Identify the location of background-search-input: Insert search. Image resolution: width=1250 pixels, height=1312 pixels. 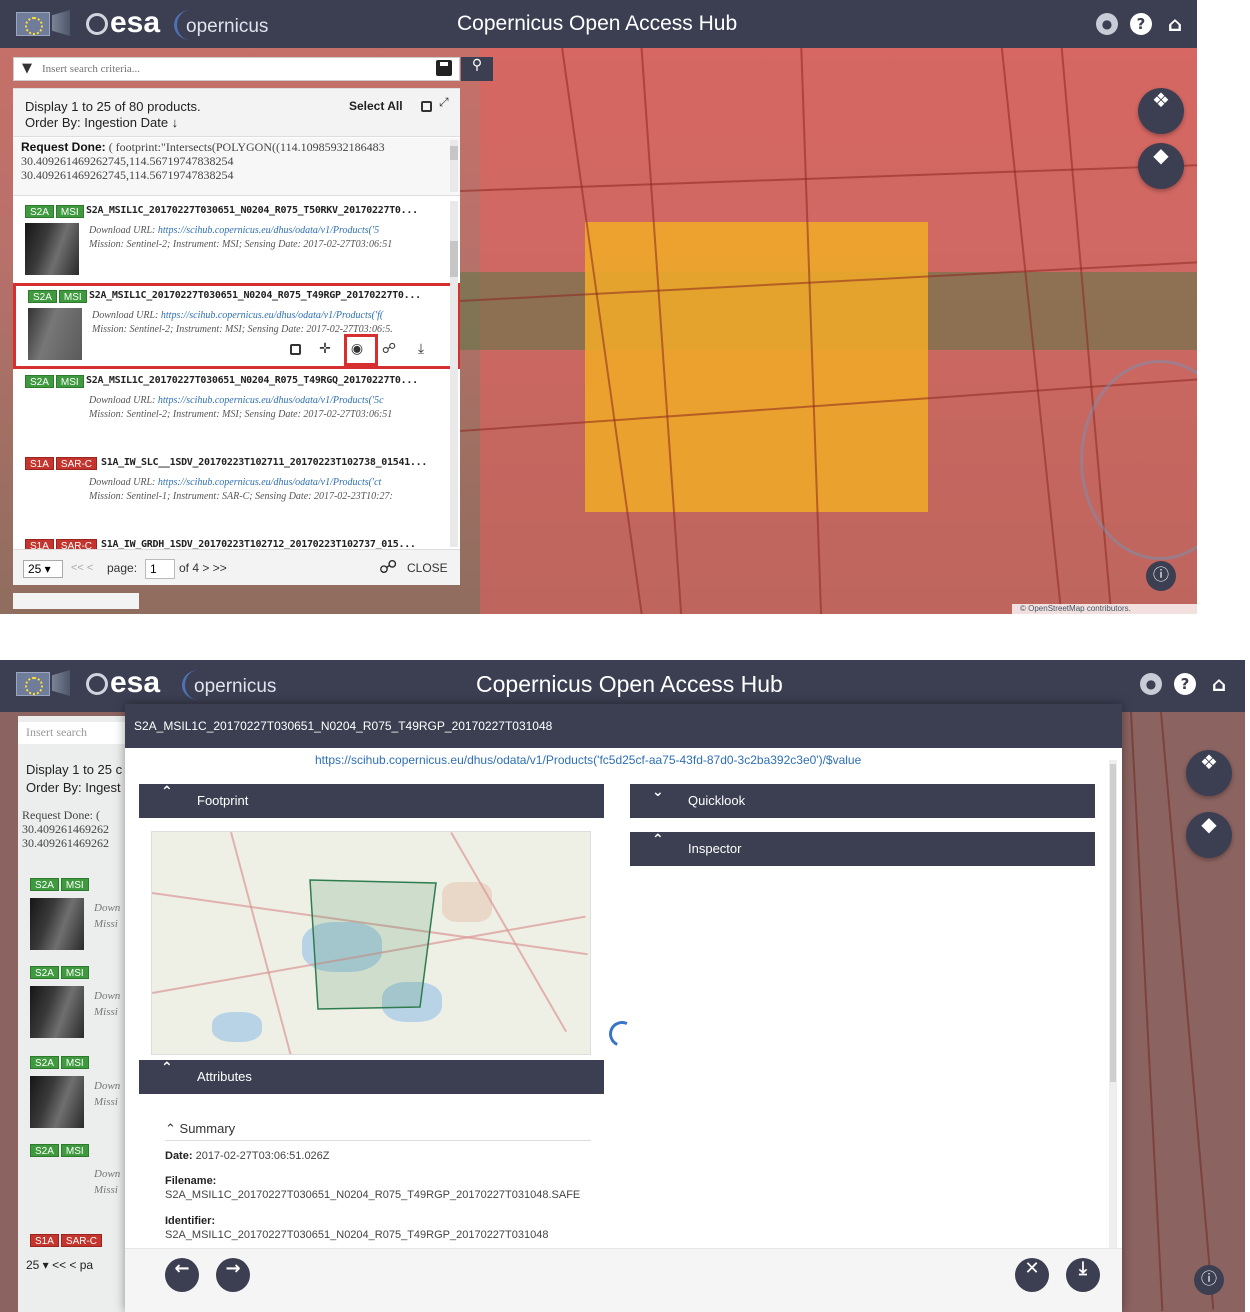
(73, 733).